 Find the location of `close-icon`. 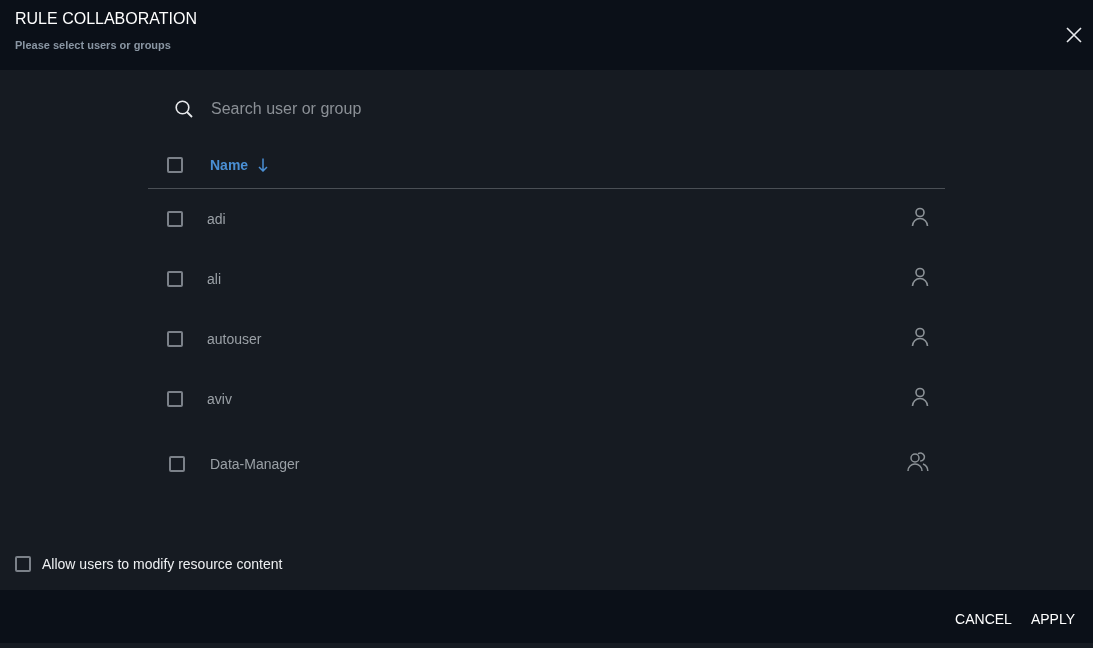

close-icon is located at coordinates (1074, 35).